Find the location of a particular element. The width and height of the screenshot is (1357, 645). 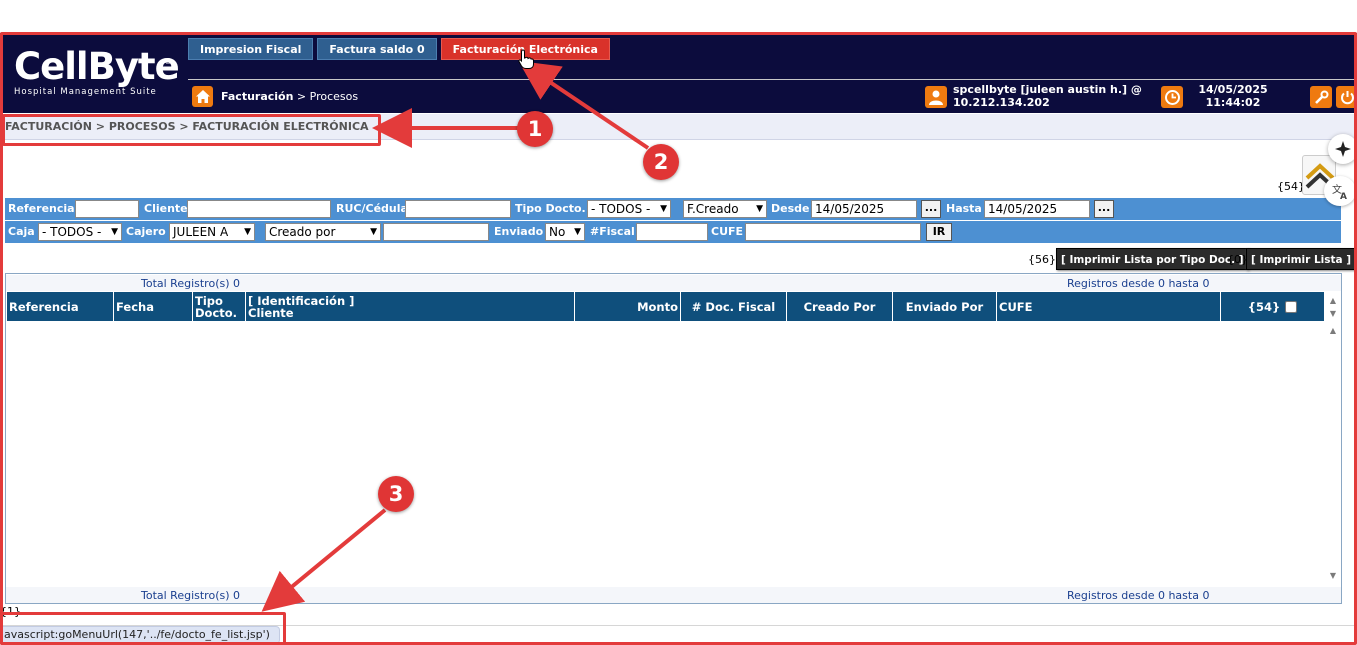

hand-cursor-icon is located at coordinates (526, 61).